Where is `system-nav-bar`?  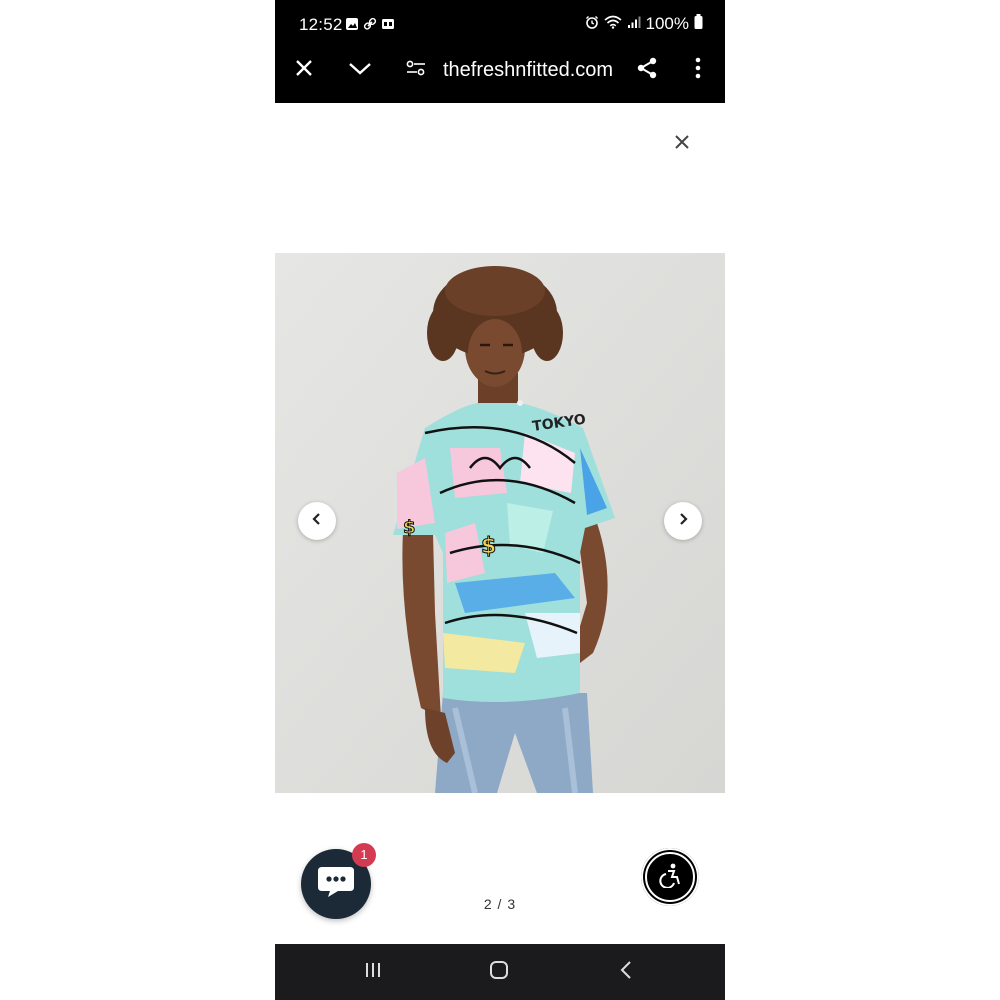
system-nav-bar is located at coordinates (500, 972).